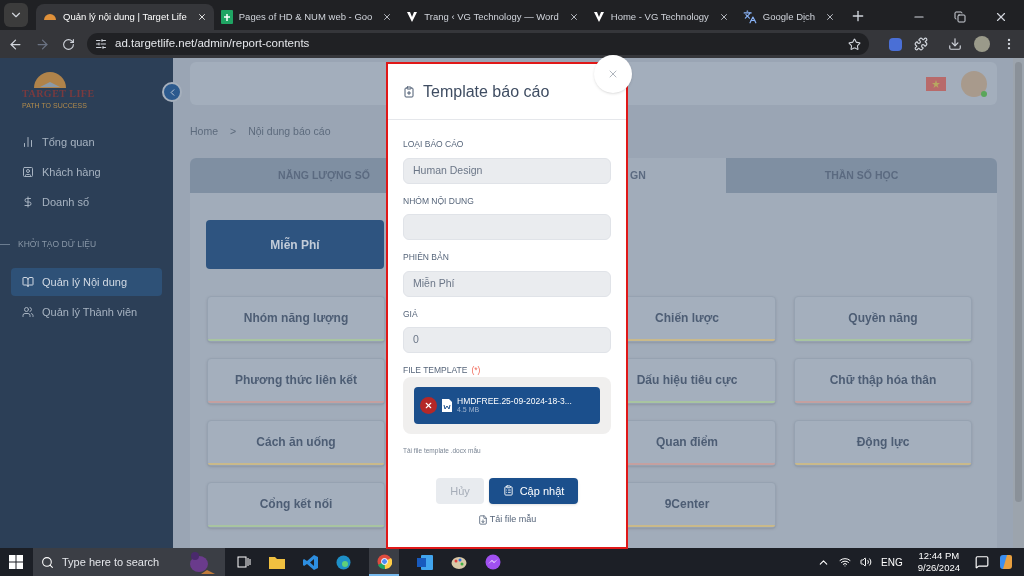  I want to click on download-icon, so click(955, 44).